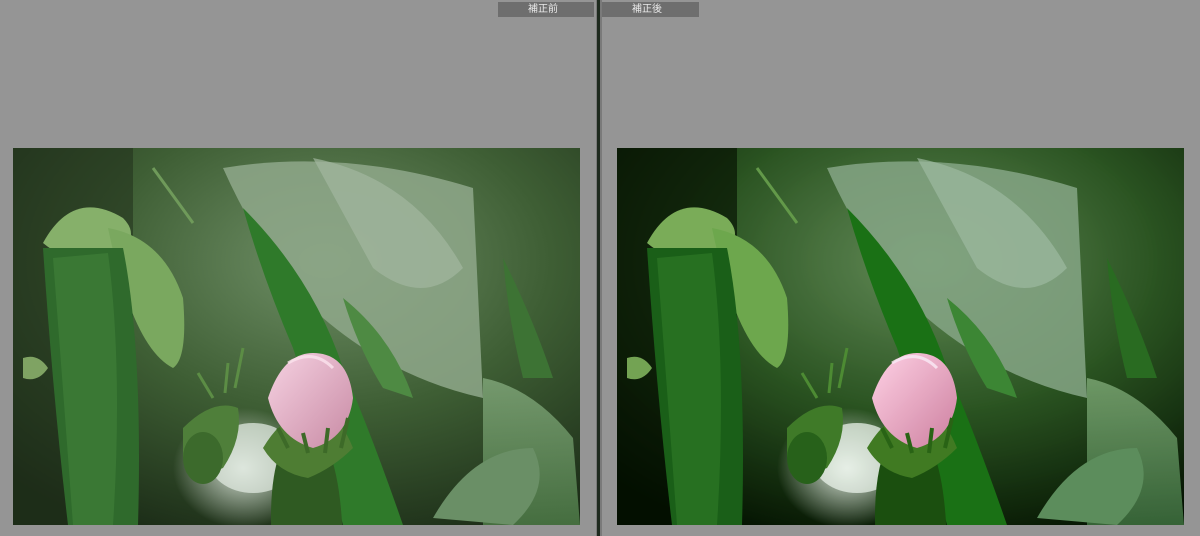  Describe the element at coordinates (650, 9) in the screenshot. I see `after-label: 補正後` at that location.